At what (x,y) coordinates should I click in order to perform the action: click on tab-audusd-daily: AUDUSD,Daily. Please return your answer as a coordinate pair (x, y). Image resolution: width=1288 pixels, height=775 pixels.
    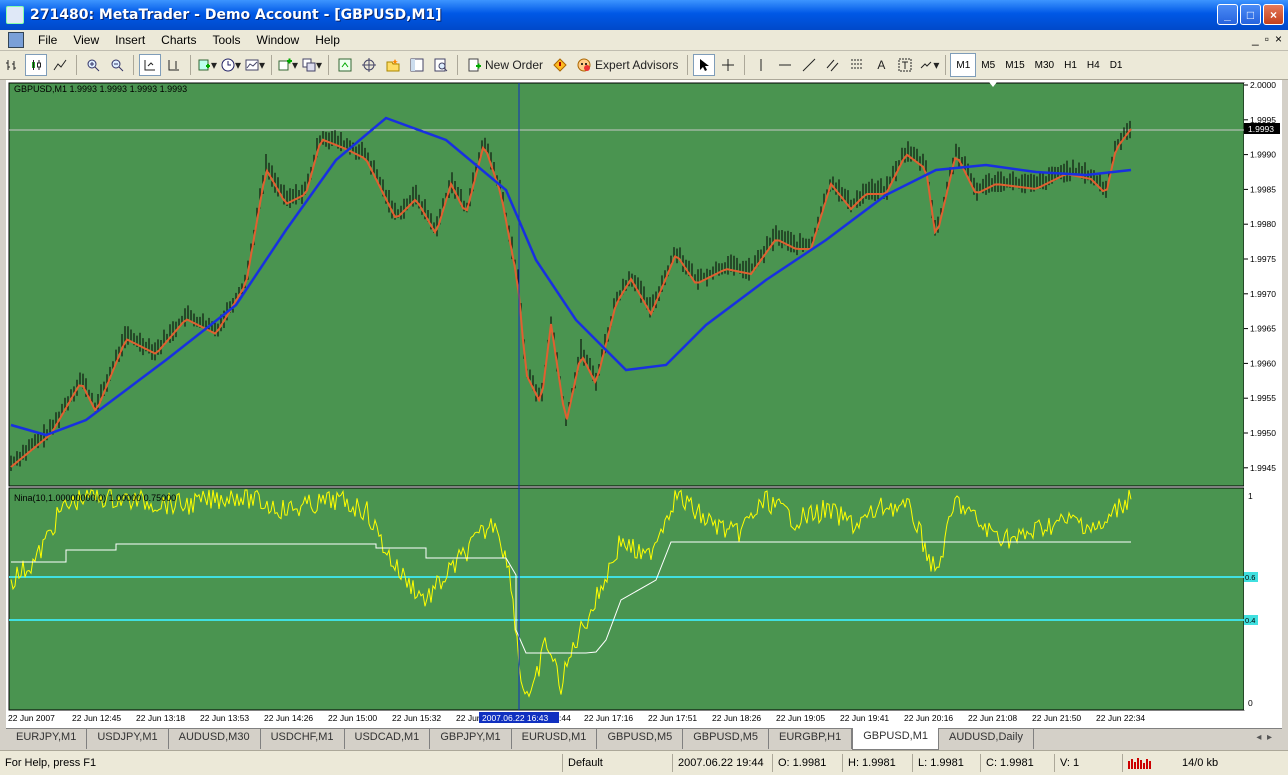
    Looking at the image, I should click on (986, 739).